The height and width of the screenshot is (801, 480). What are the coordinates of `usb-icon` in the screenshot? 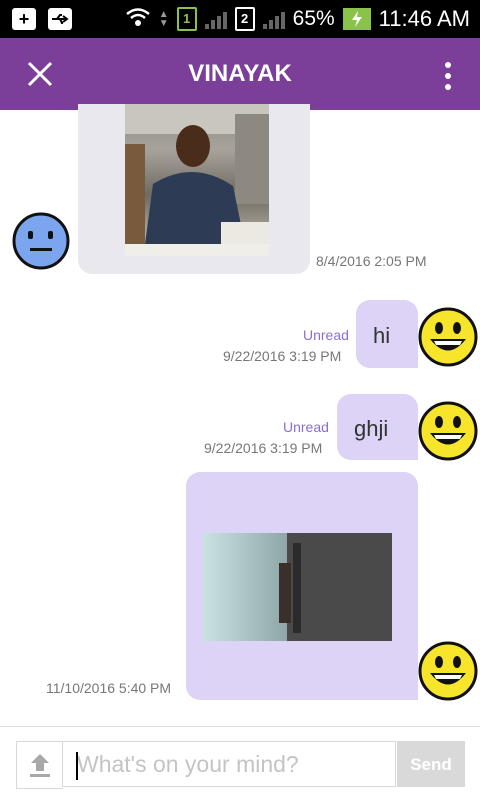 It's located at (60, 19).